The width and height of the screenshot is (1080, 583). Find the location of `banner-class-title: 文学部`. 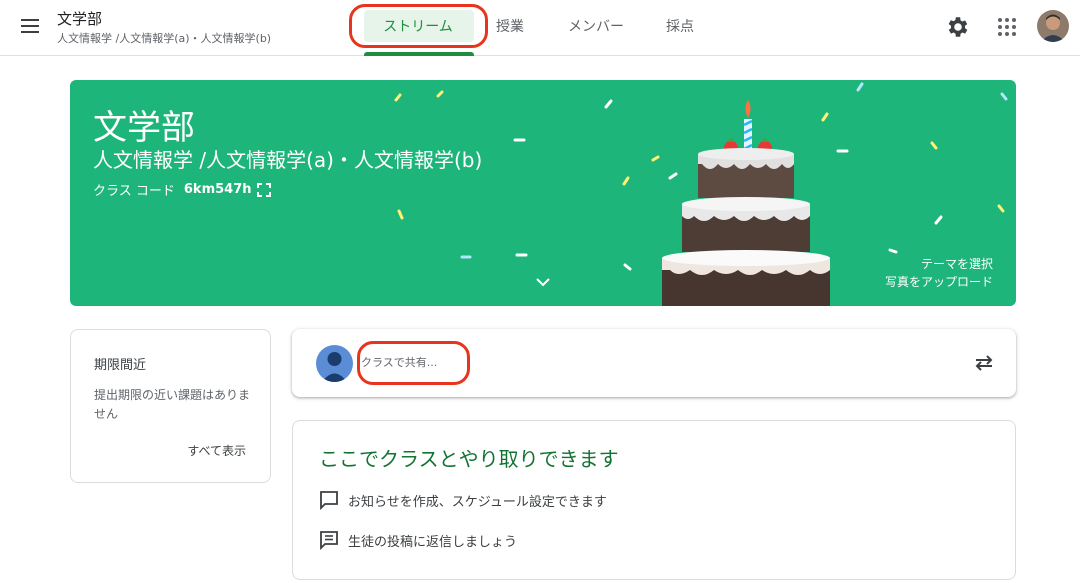

banner-class-title: 文学部 is located at coordinates (144, 128).